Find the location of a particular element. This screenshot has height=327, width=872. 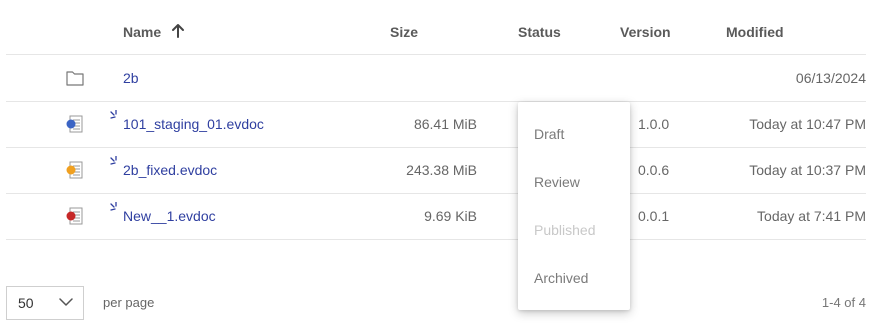

per-page-select: 50 is located at coordinates (45, 303).